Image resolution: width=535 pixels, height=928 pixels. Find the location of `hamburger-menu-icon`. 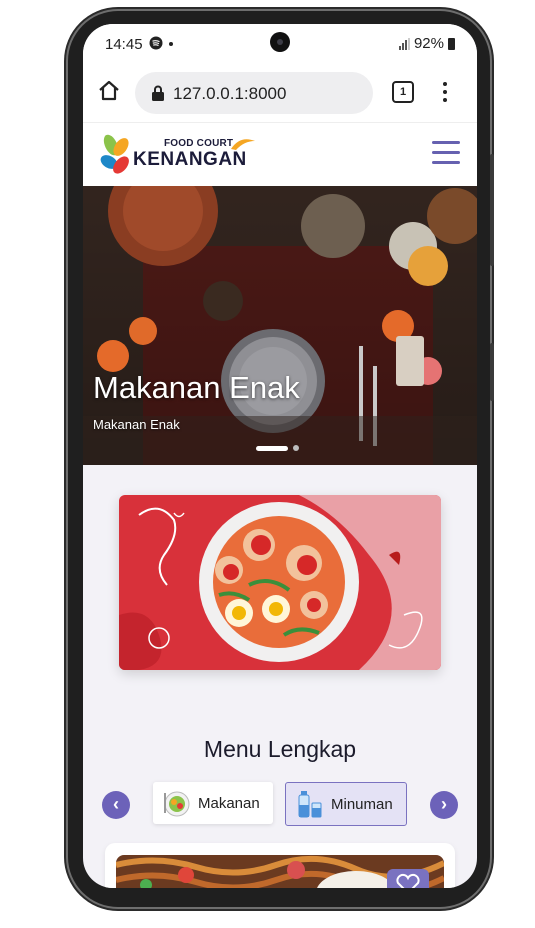

hamburger-menu-icon is located at coordinates (446, 153).